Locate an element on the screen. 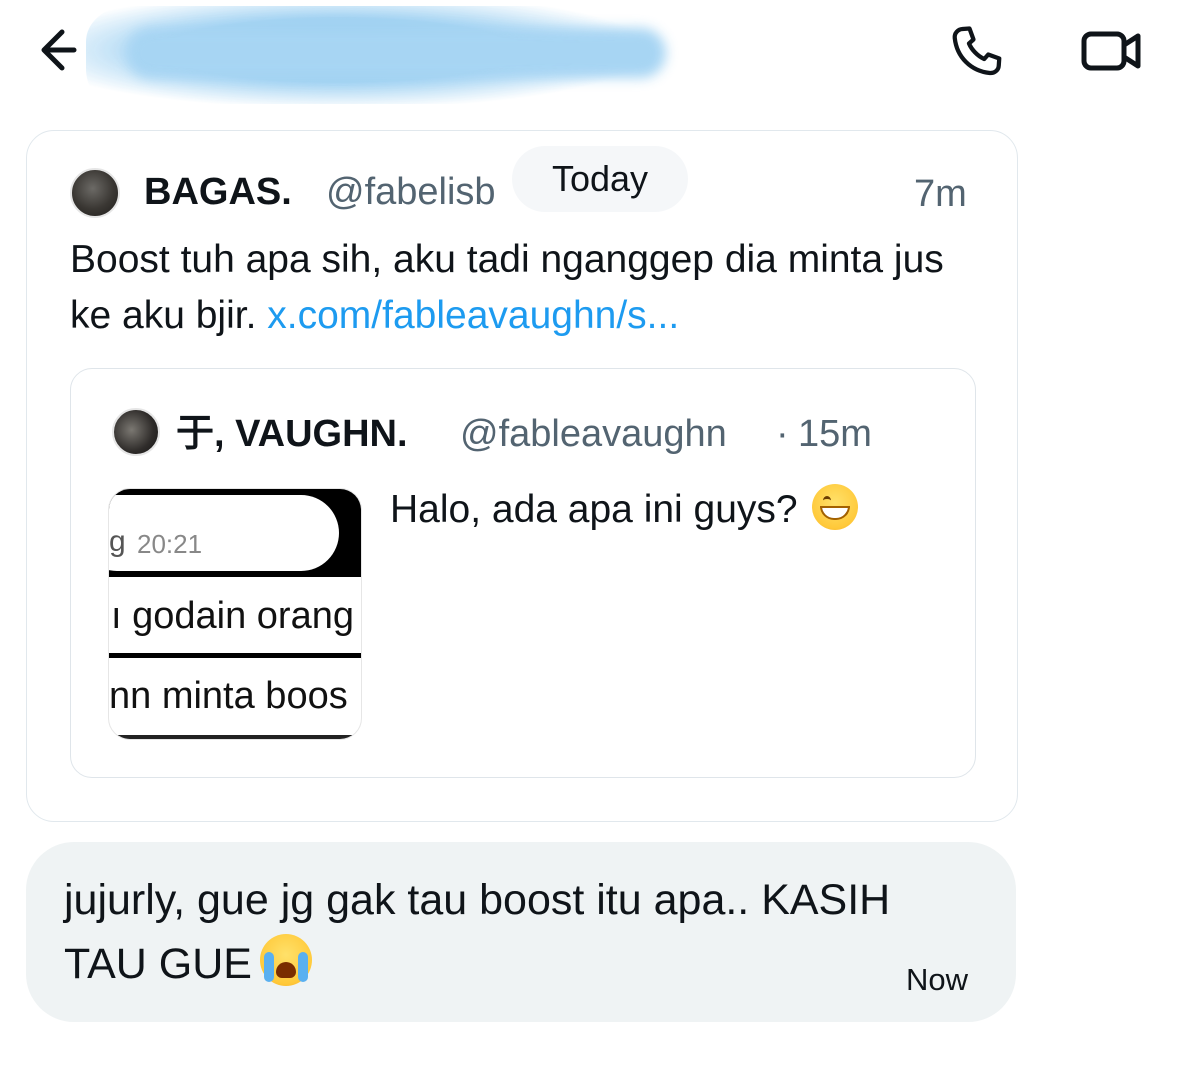  quoted-media-thumbnail: g 20:21 ı godain orang nn minta boos is located at coordinates (235, 614).